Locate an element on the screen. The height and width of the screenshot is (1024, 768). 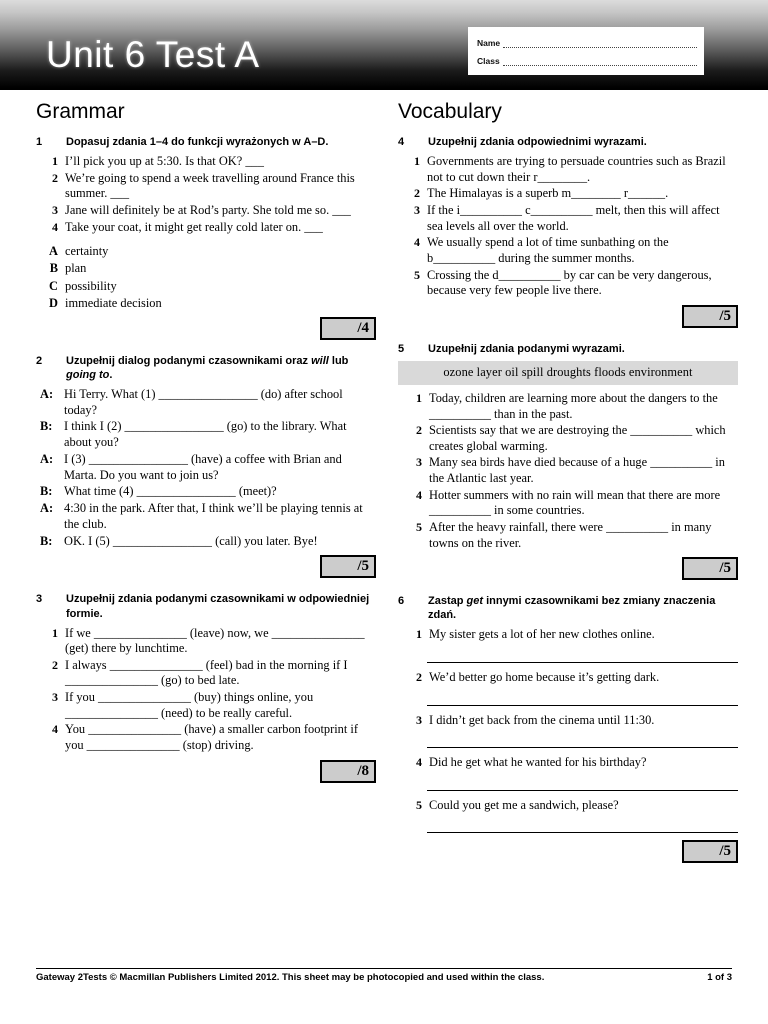
exercise-2-score-wrap: /5 is located at coordinates (206, 567).